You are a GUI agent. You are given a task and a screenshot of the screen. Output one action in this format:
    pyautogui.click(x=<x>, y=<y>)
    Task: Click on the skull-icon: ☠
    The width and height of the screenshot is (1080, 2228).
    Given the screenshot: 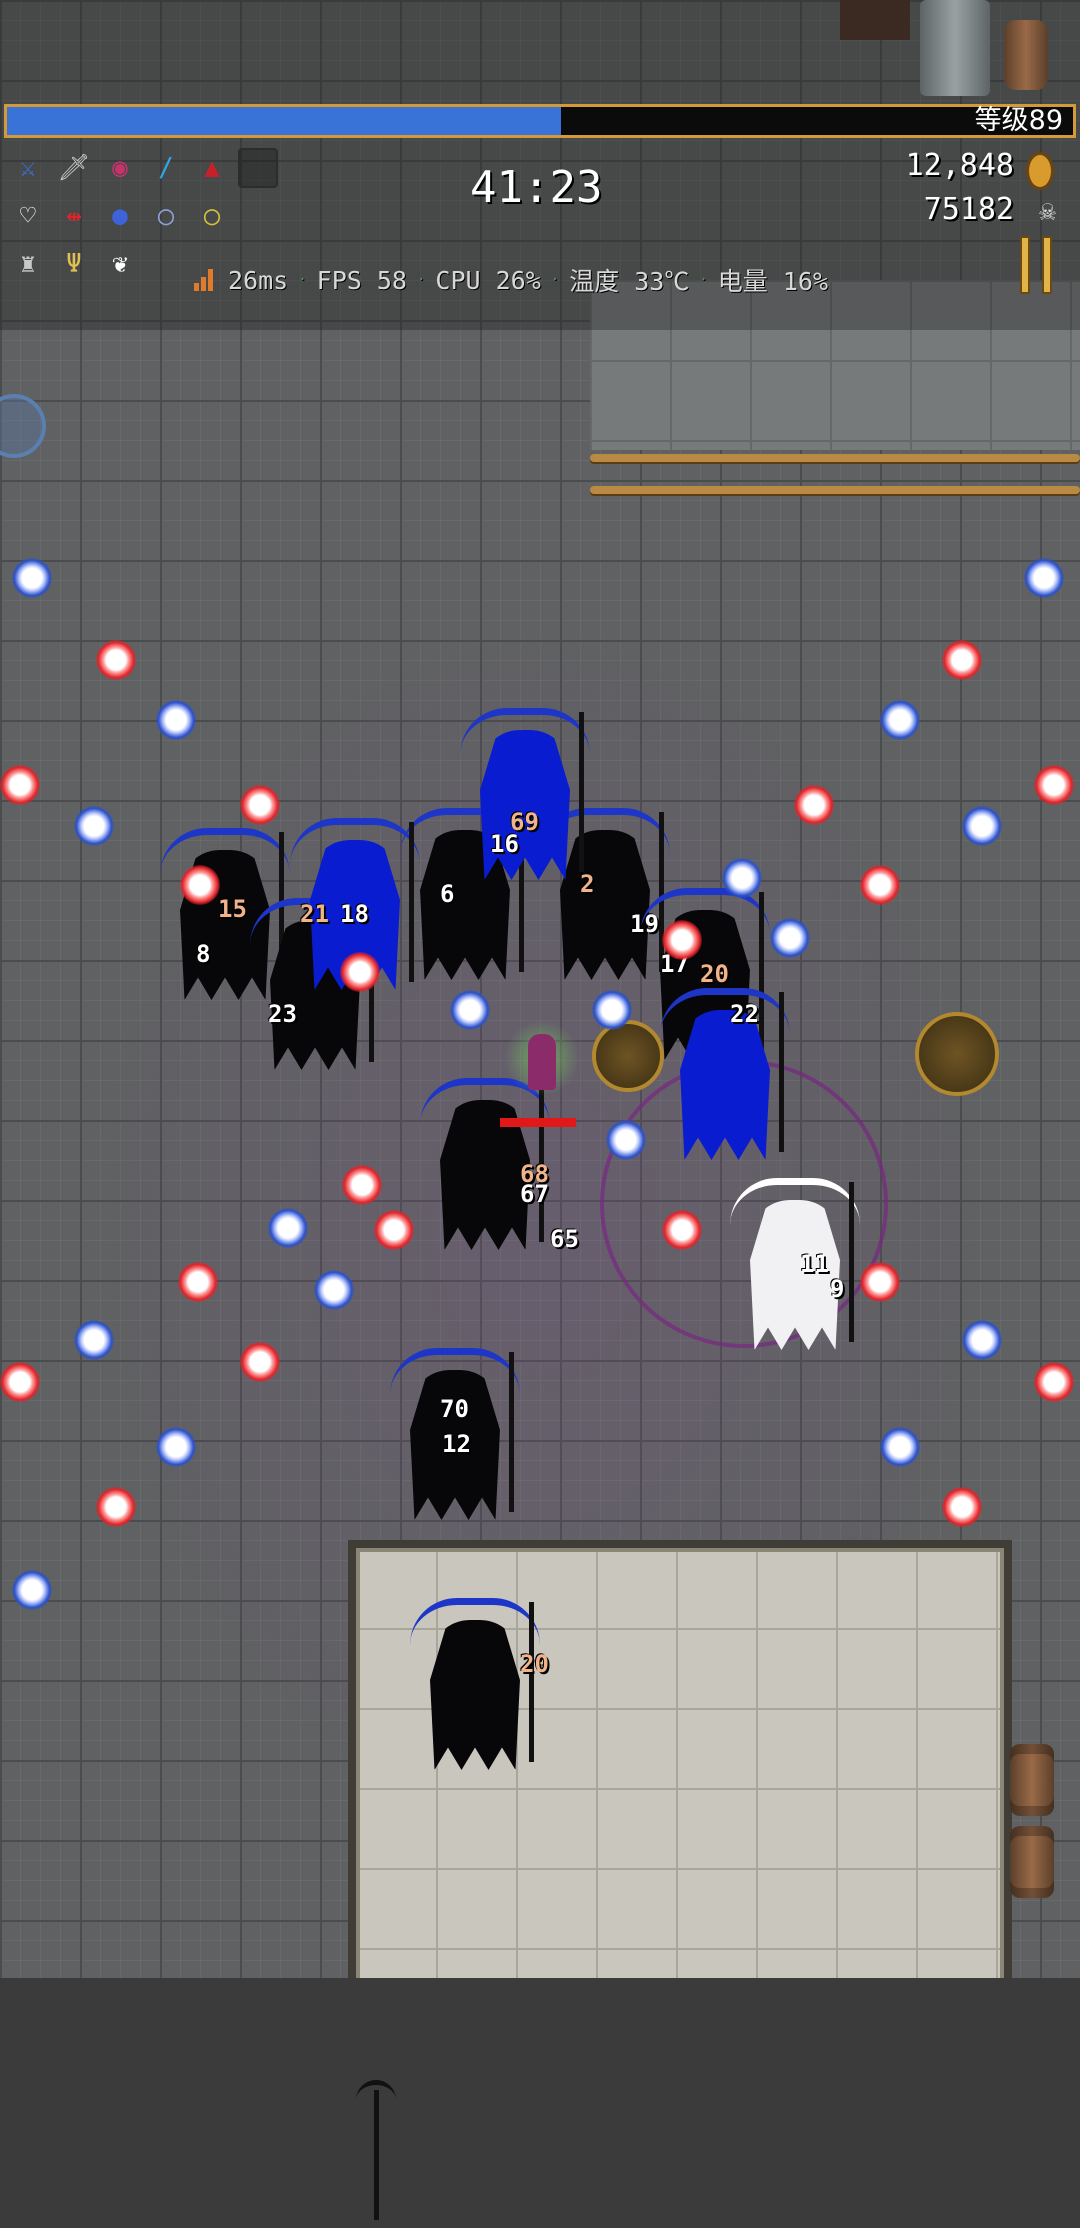 What is the action you would take?
    pyautogui.click(x=1047, y=210)
    